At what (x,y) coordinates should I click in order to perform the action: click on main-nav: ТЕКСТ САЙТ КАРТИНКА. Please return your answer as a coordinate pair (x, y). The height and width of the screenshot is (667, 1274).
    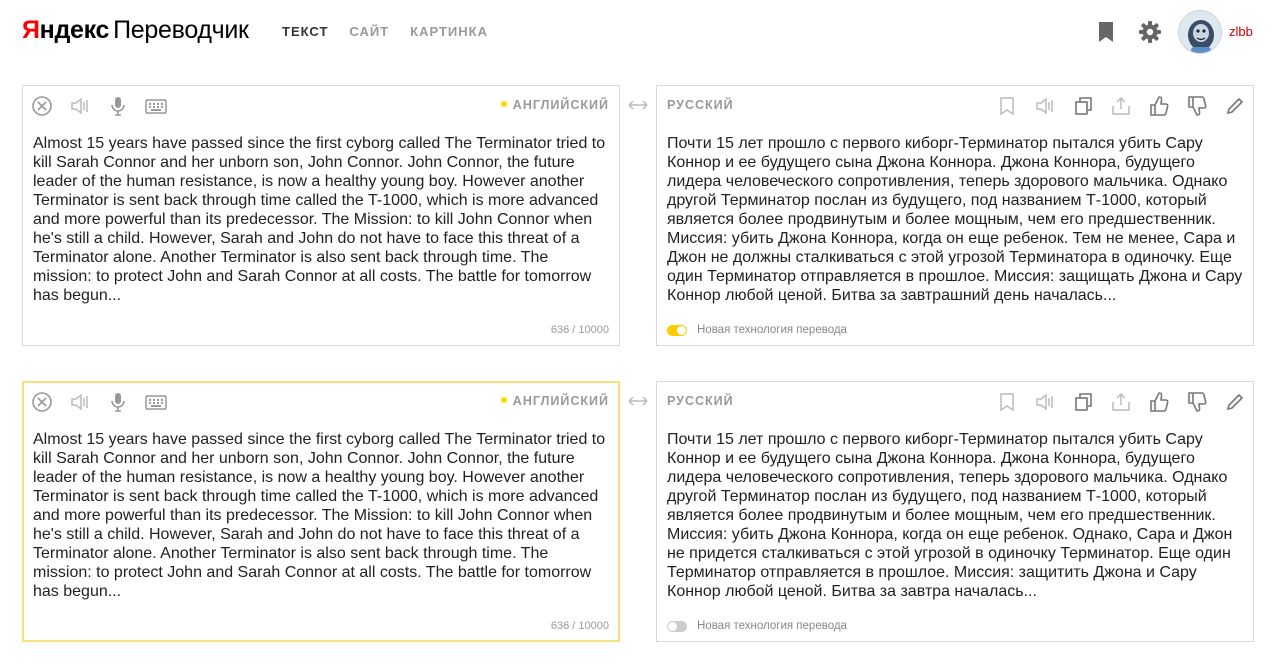
    Looking at the image, I should click on (385, 31).